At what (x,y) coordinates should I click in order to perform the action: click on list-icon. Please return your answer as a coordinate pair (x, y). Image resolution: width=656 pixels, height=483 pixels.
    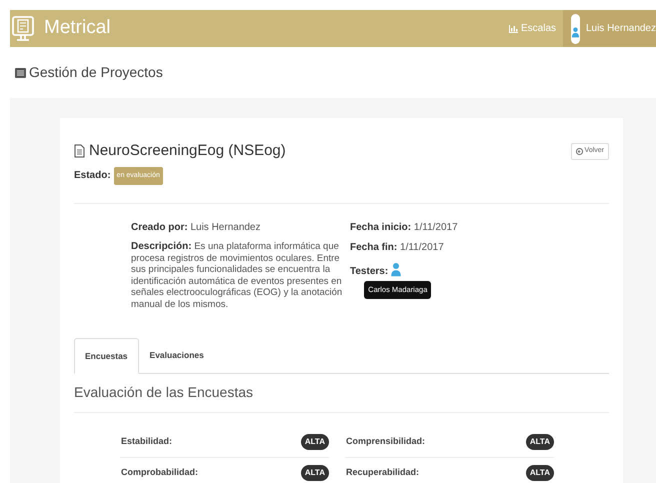
    Looking at the image, I should click on (20, 73).